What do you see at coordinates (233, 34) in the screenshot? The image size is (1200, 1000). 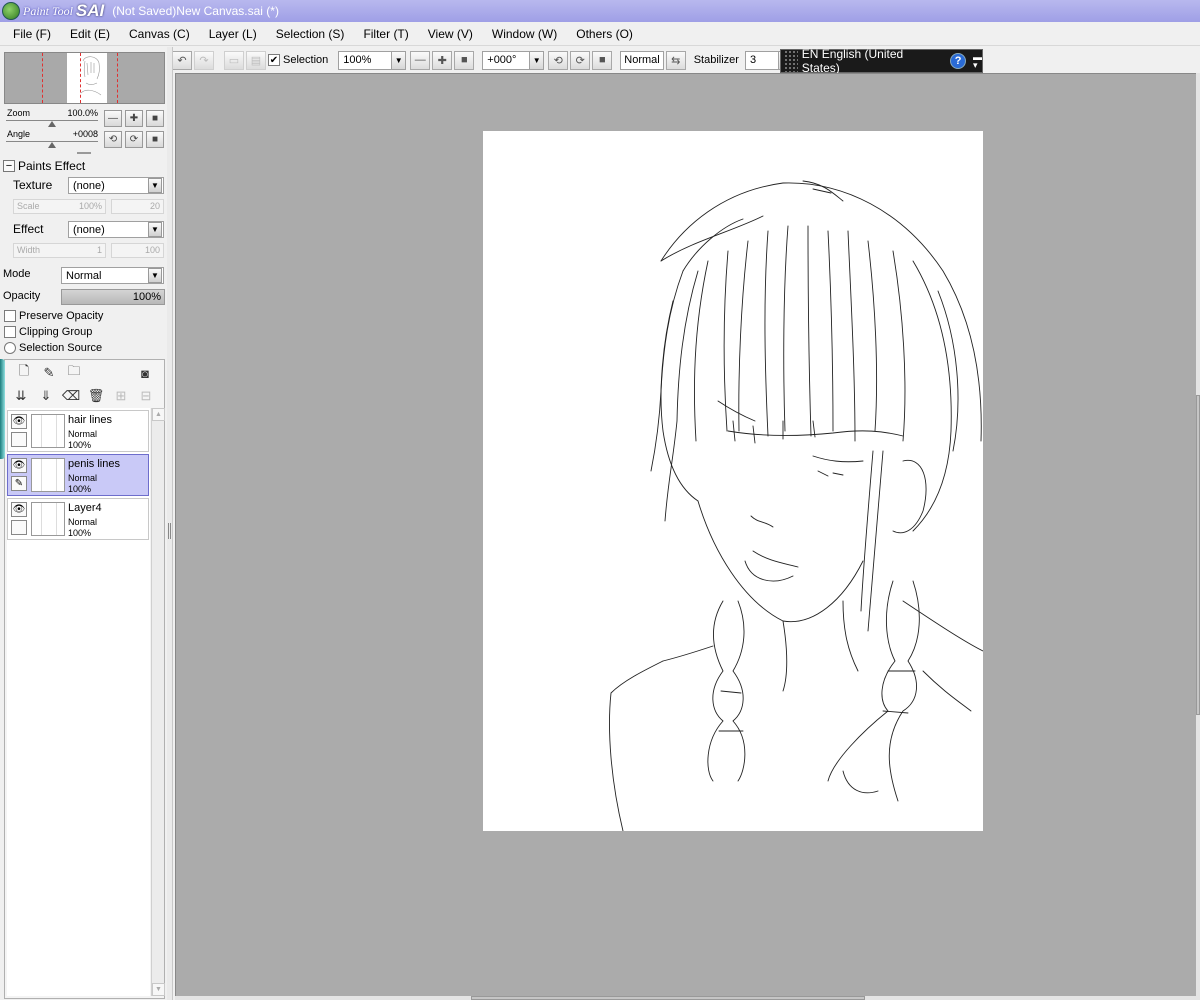 I see `menu-layer: Layer (L)` at bounding box center [233, 34].